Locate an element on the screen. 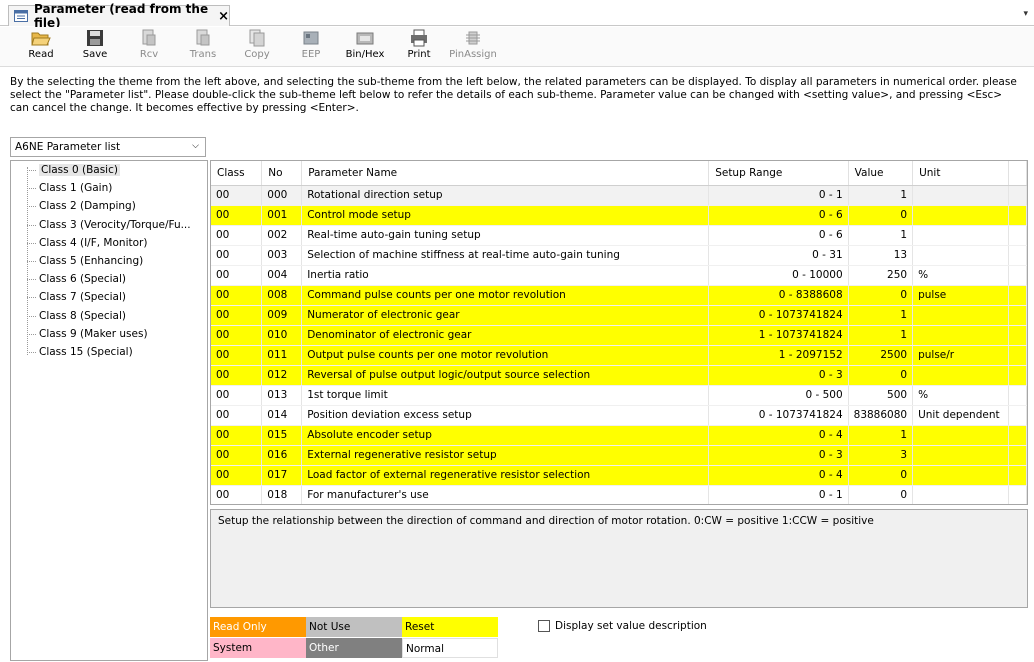 The image size is (1034, 662). save-button: Save is located at coordinates (95, 46).